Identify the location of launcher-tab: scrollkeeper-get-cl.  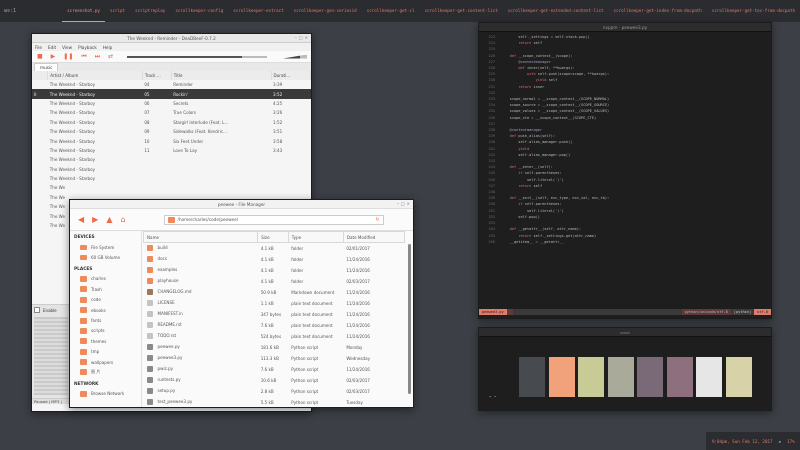
(391, 11).